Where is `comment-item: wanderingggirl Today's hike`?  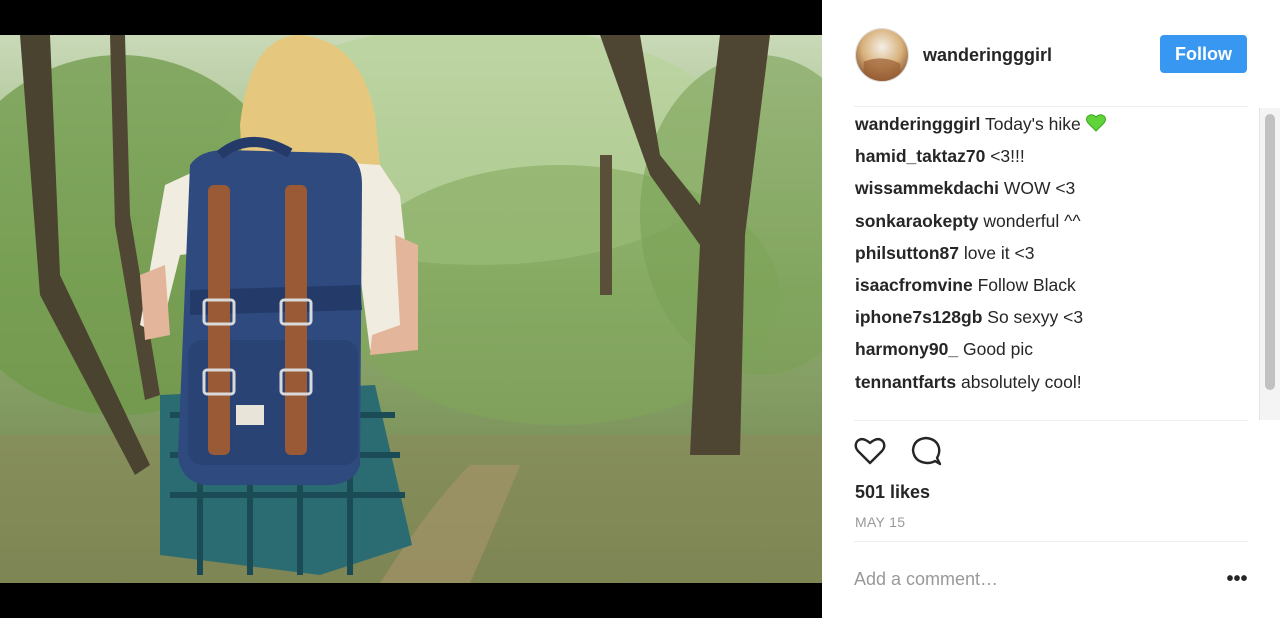
comment-item: wanderingggirl Today's hike is located at coordinates (1052, 124).